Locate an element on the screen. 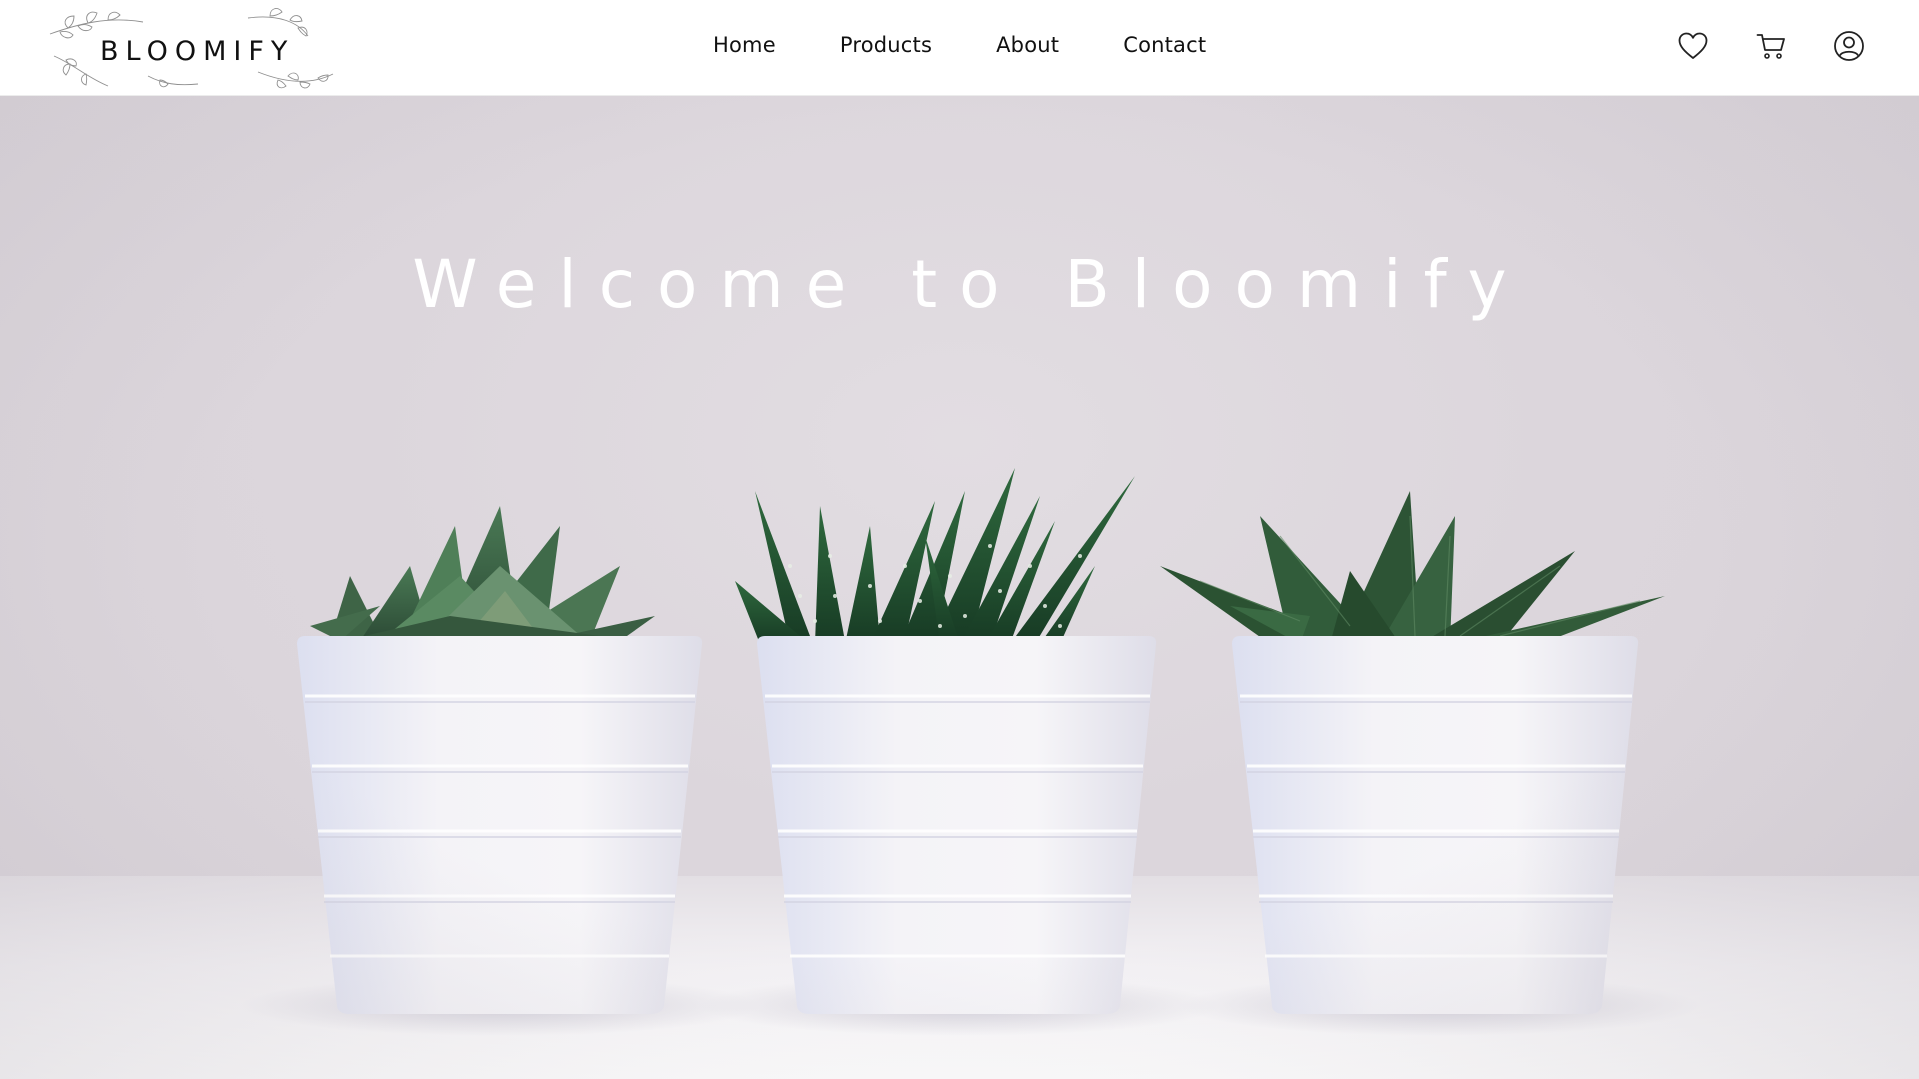 Image resolution: width=1919 pixels, height=1079 pixels. nav-products: Products is located at coordinates (886, 45).